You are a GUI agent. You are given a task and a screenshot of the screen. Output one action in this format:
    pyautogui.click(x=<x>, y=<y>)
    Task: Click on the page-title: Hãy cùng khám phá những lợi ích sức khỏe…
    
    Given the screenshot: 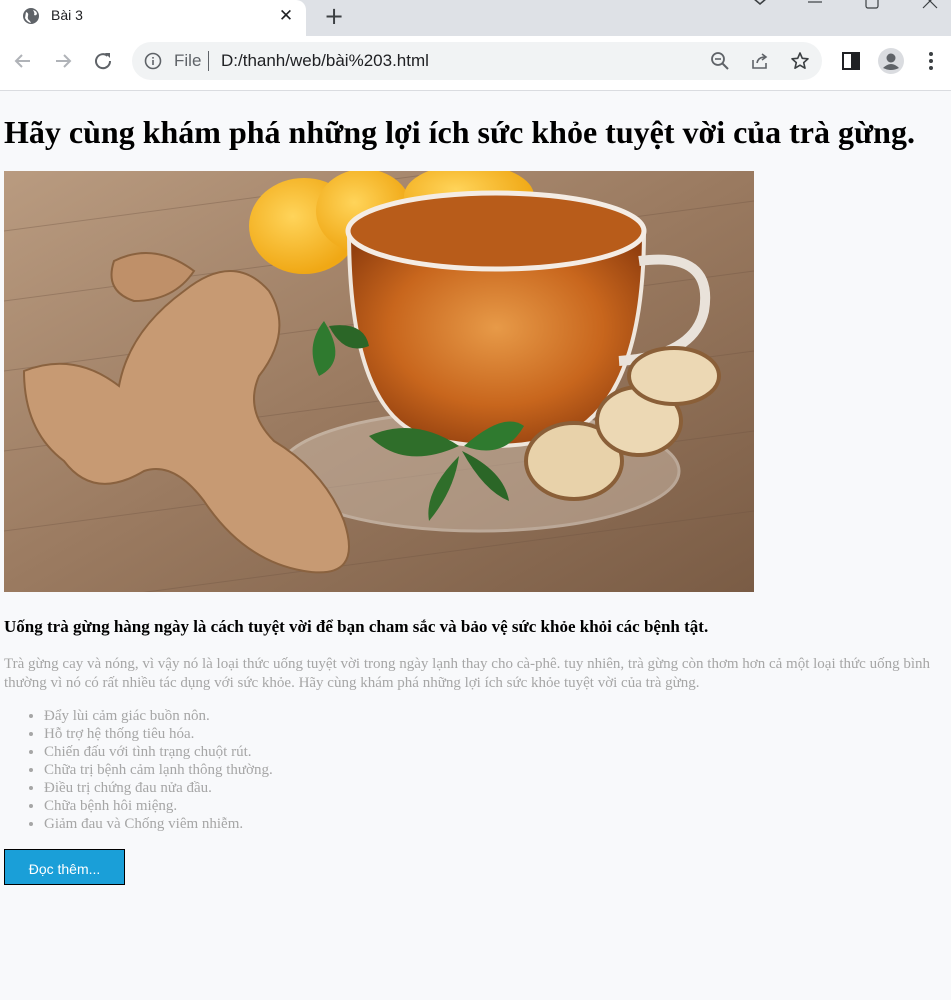 What is the action you would take?
    pyautogui.click(x=459, y=132)
    